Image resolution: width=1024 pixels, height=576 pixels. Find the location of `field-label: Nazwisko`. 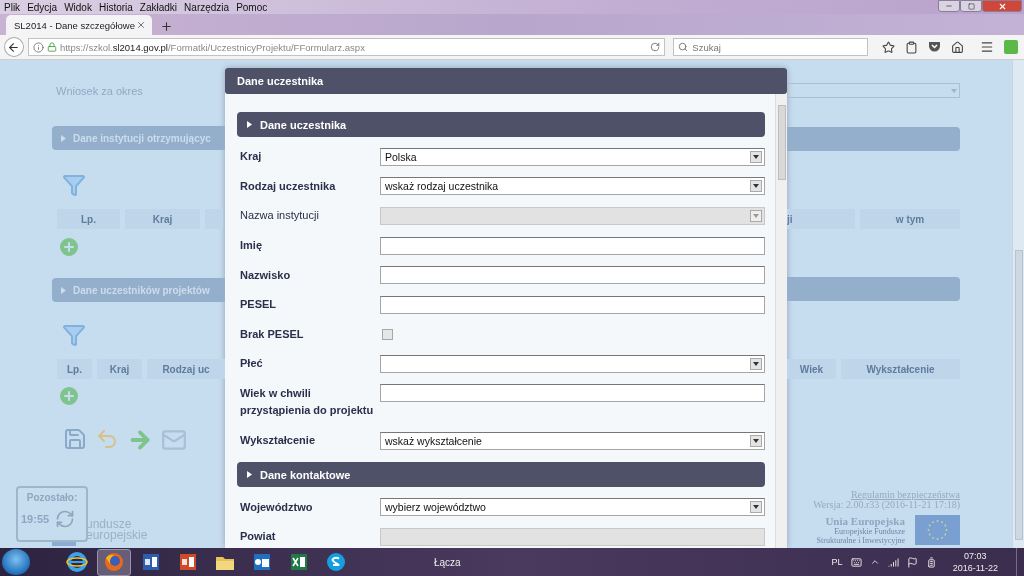

field-label: Nazwisko is located at coordinates (265, 275).